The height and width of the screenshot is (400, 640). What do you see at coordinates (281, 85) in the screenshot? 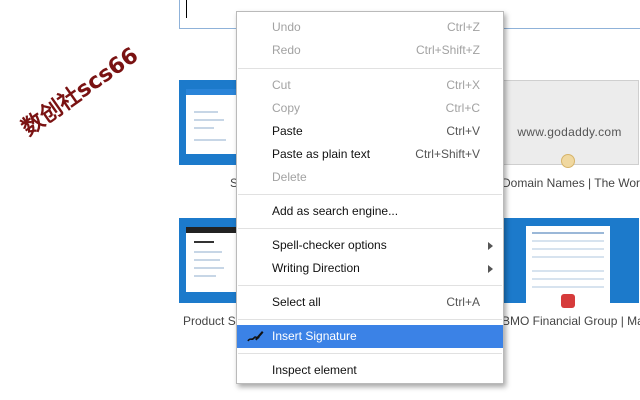
I see `menu-item-label: Cut` at bounding box center [281, 85].